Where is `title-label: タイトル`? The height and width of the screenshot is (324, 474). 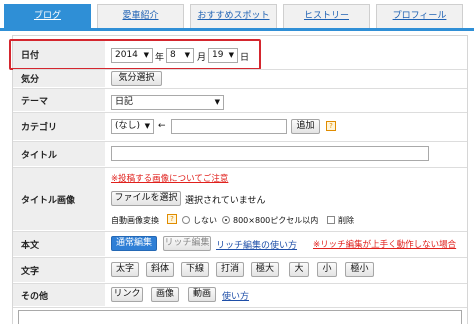 title-label: タイトル is located at coordinates (59, 154).